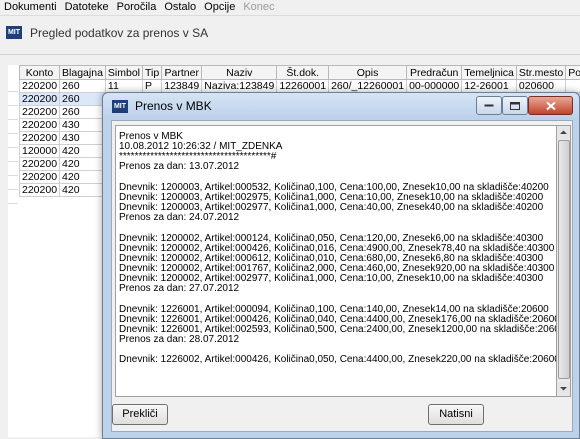 The image size is (580, 439). I want to click on log-scrollbar, so click(563, 261).